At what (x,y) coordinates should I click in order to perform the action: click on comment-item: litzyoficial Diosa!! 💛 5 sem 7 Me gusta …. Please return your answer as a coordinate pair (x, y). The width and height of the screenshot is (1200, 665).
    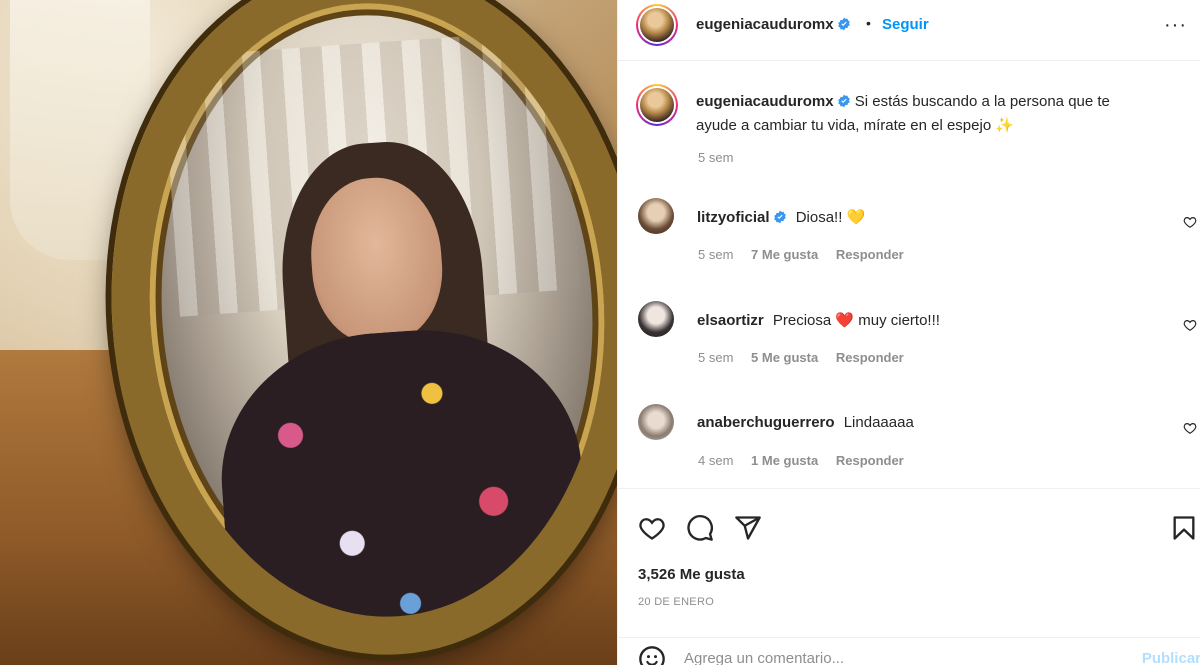
    Looking at the image, I should click on (909, 230).